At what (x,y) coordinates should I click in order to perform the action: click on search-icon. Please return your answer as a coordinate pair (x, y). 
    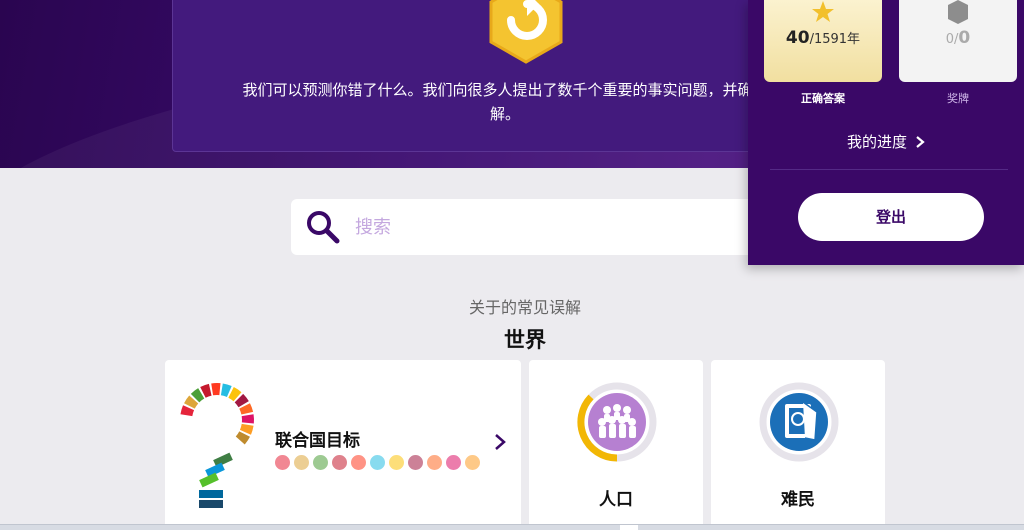
    Looking at the image, I should click on (323, 227).